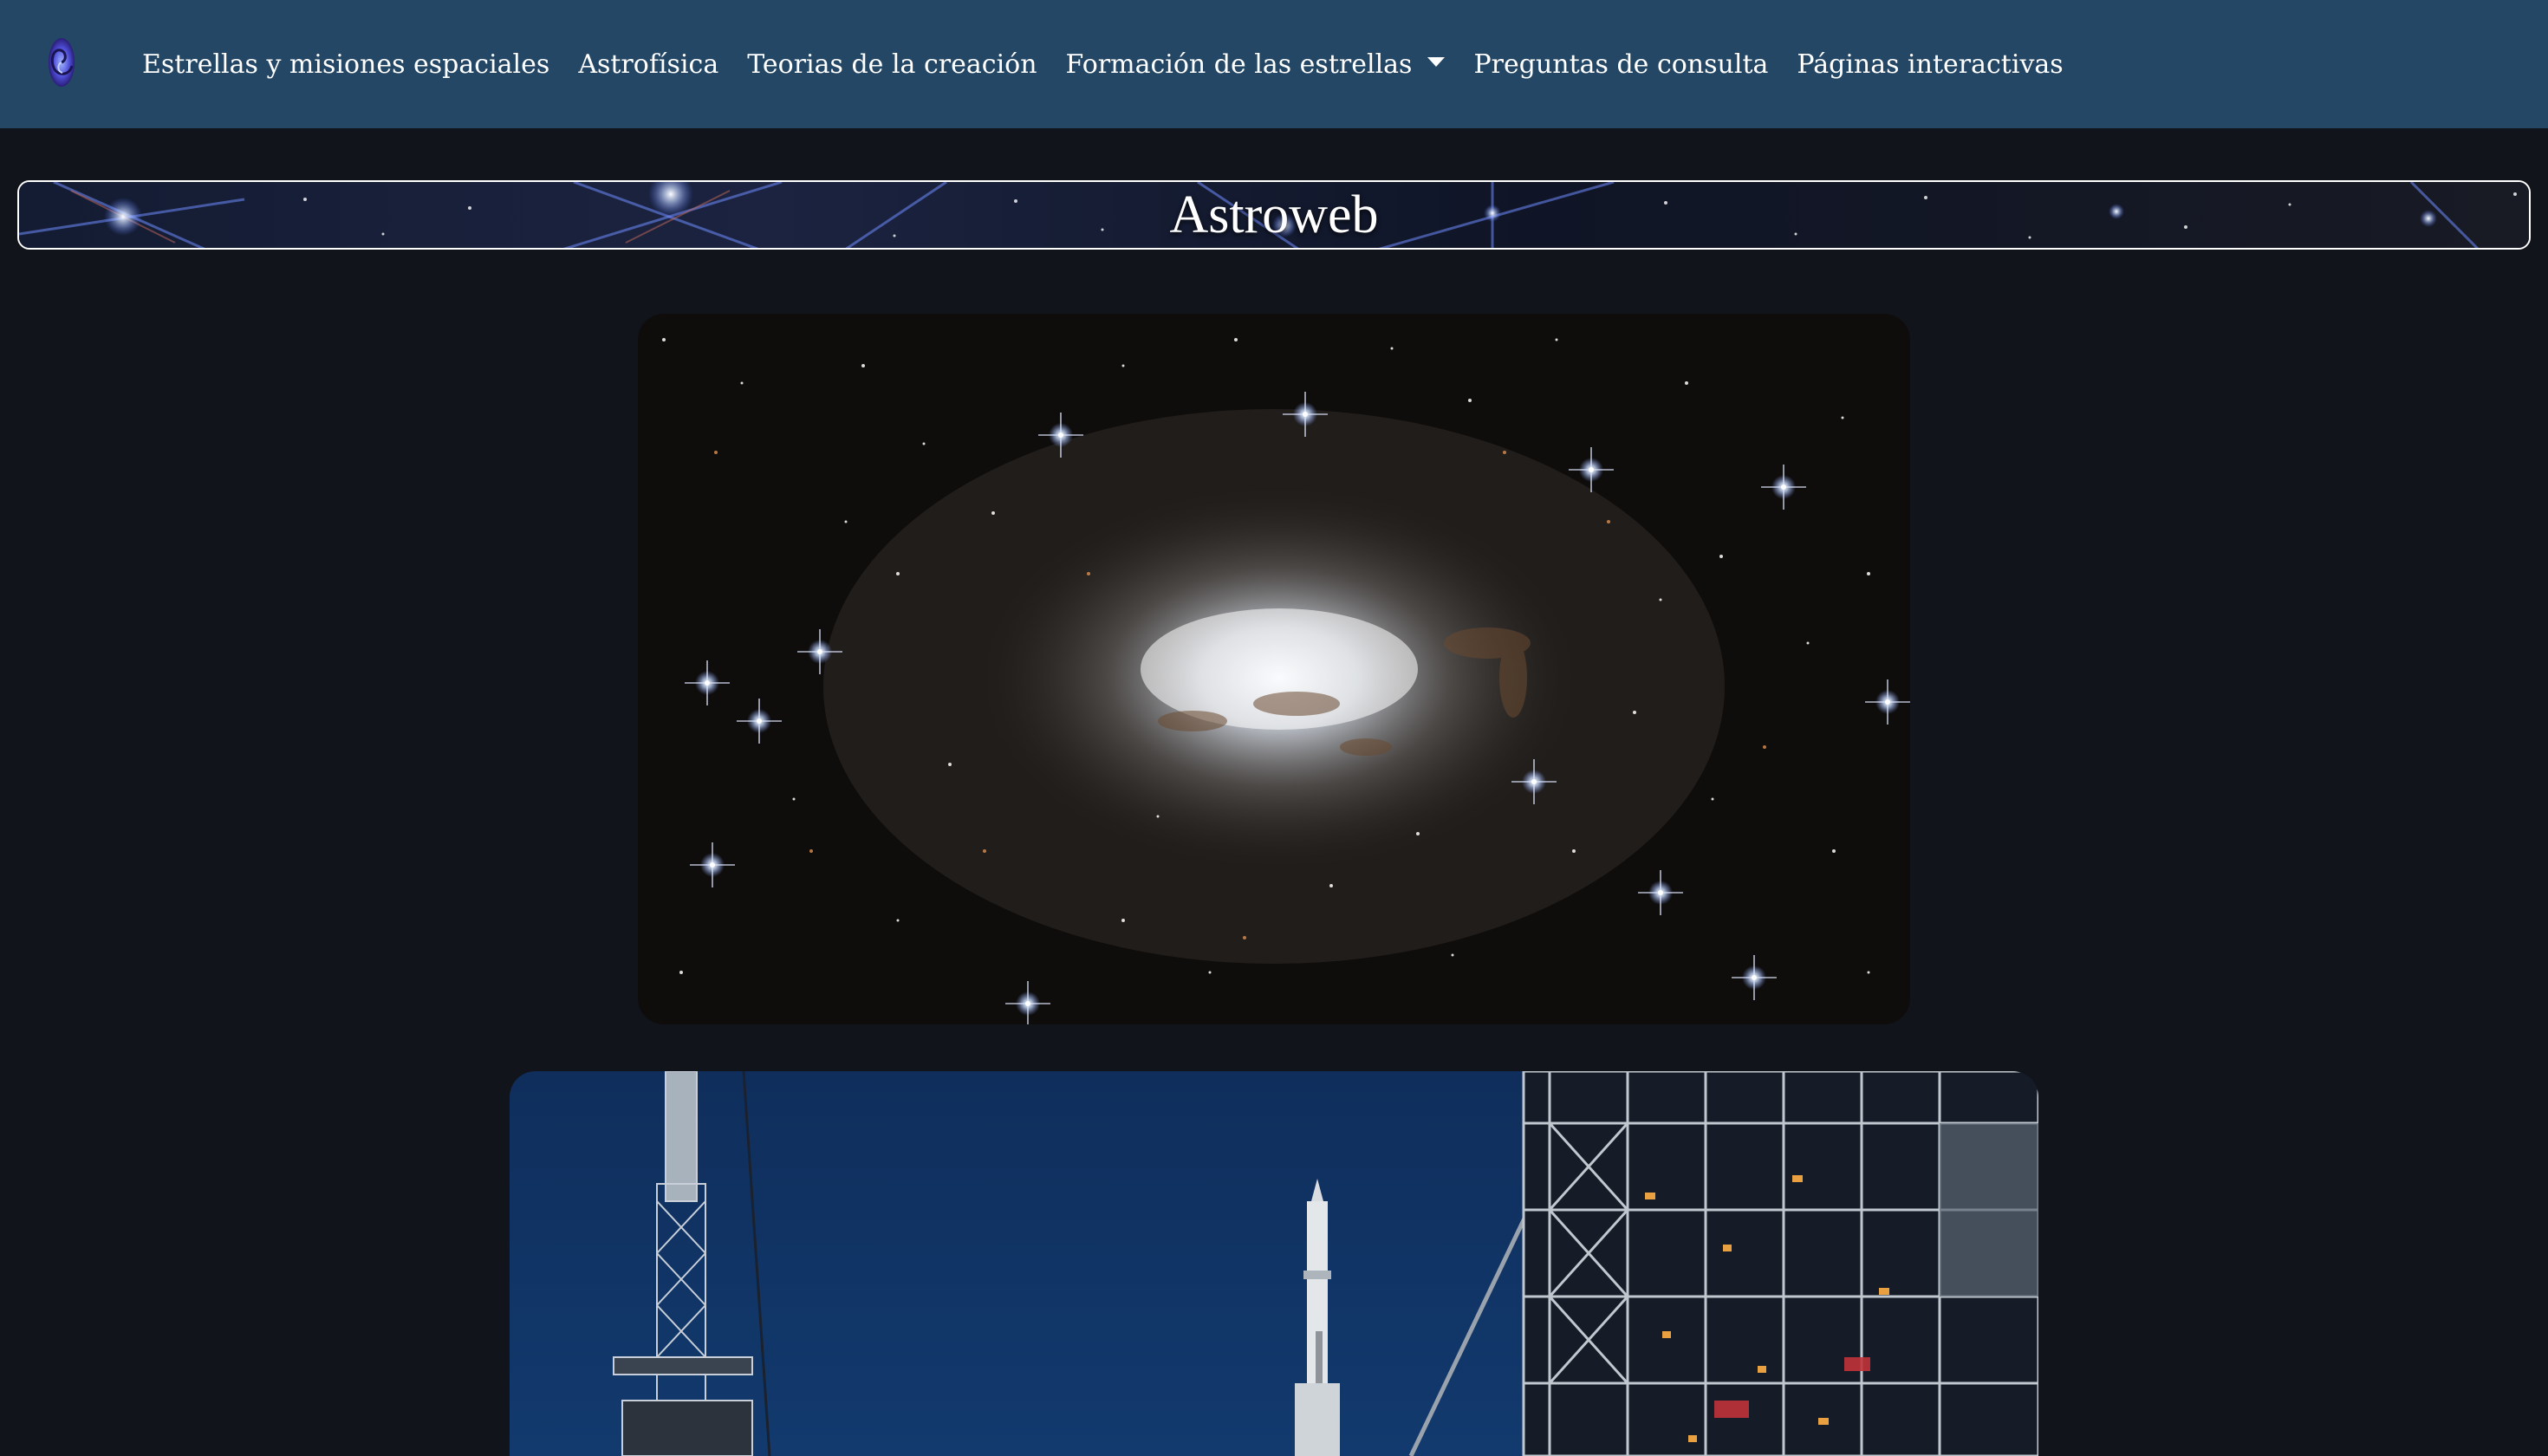  I want to click on nav-dropdown-formacion-estrellas: Formación de las estrellas, so click(1256, 64).